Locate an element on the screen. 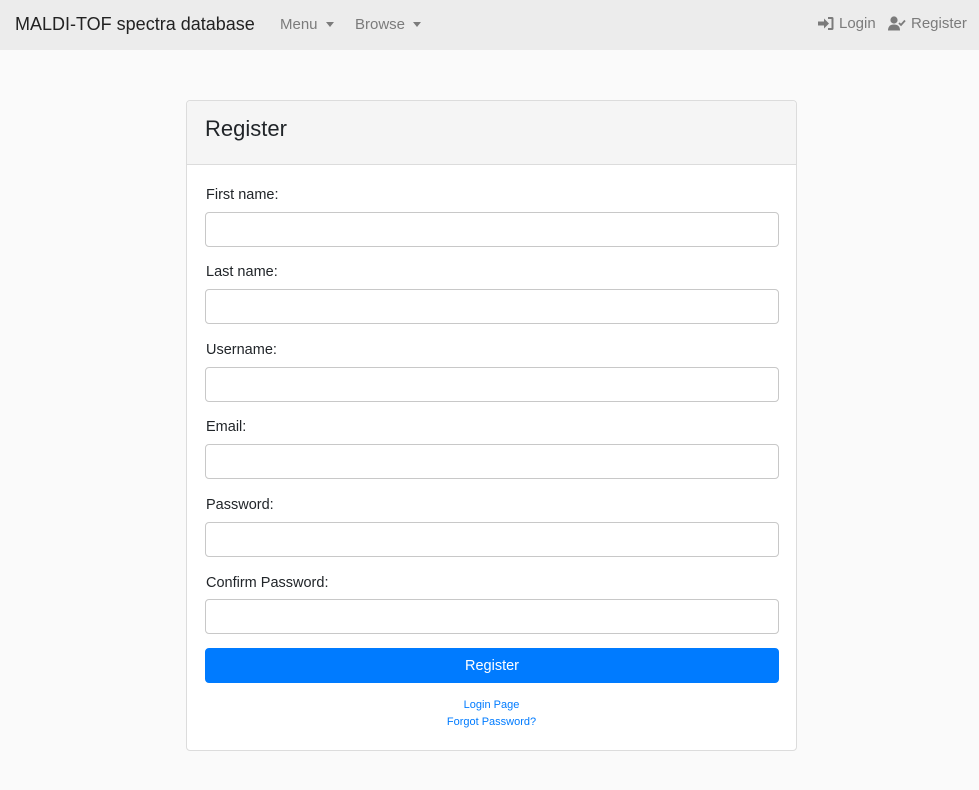  brand-link: MALDI-TOF spectra database is located at coordinates (135, 24).